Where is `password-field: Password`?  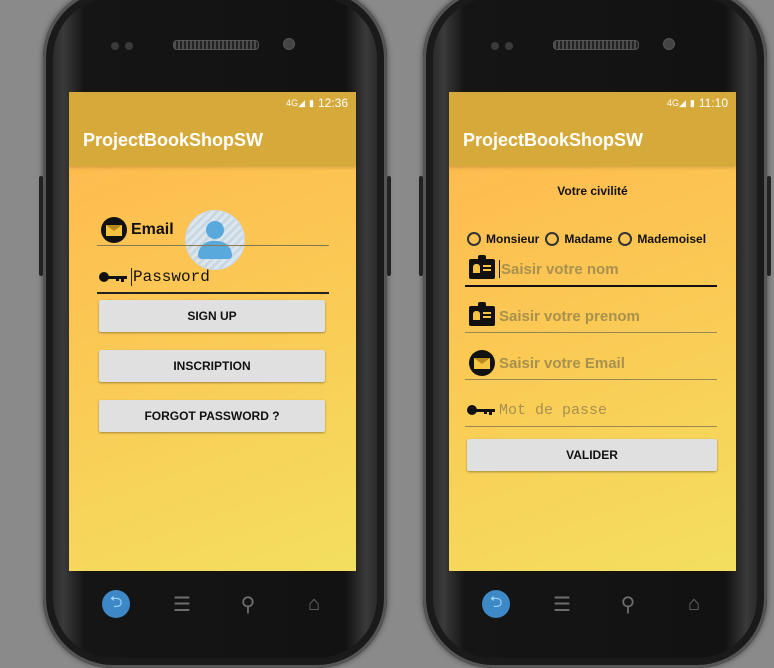 password-field: Password is located at coordinates (213, 278).